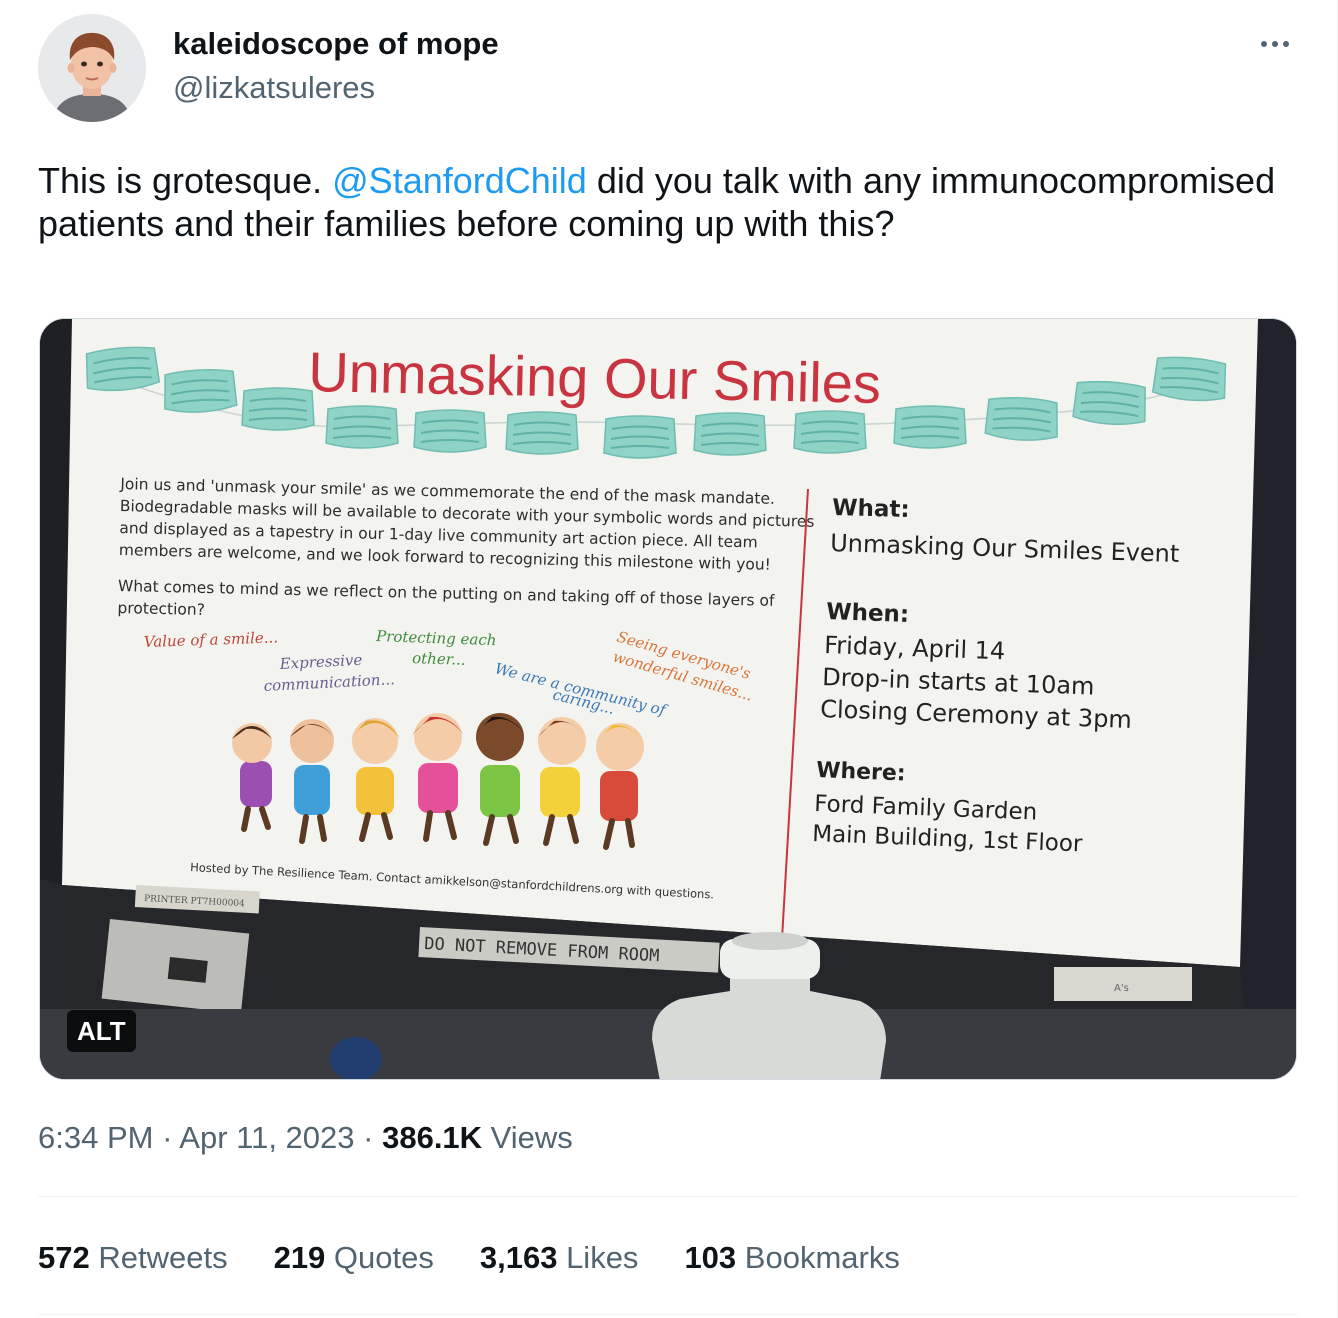 The width and height of the screenshot is (1338, 1318). I want to click on flyer-what-label: What:, so click(871, 509).